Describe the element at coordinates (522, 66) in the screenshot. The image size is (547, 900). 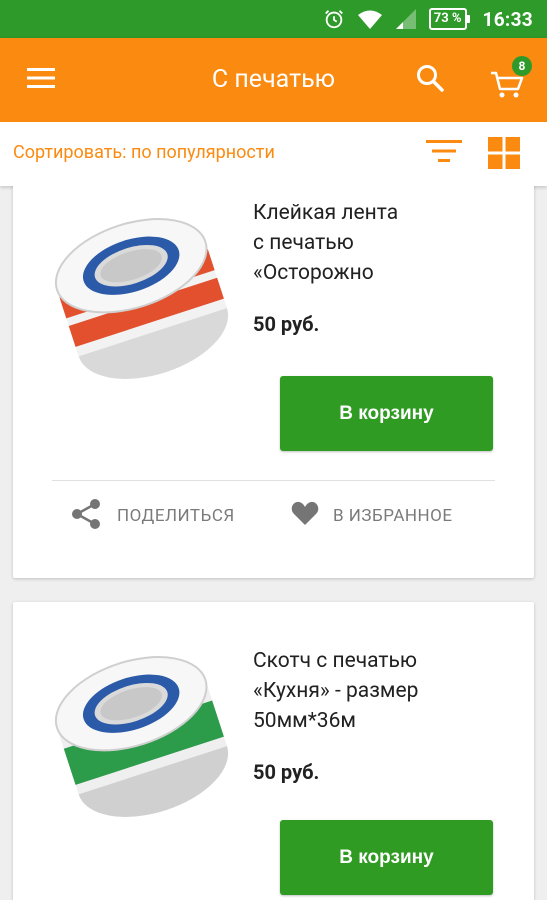
I see `cart-count-badge: 8` at that location.